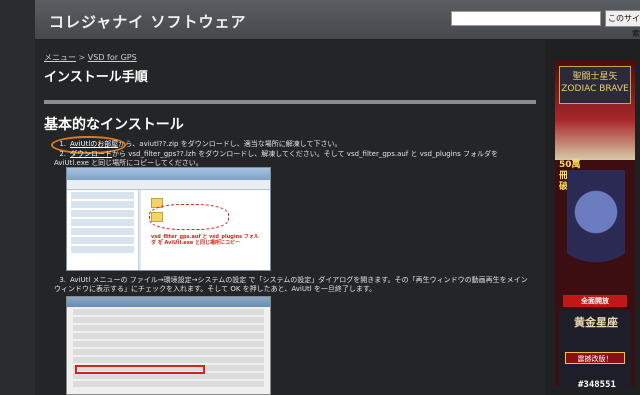  Describe the element at coordinates (622, 24) in the screenshot. I see `search-button: このサイトを検索` at that location.